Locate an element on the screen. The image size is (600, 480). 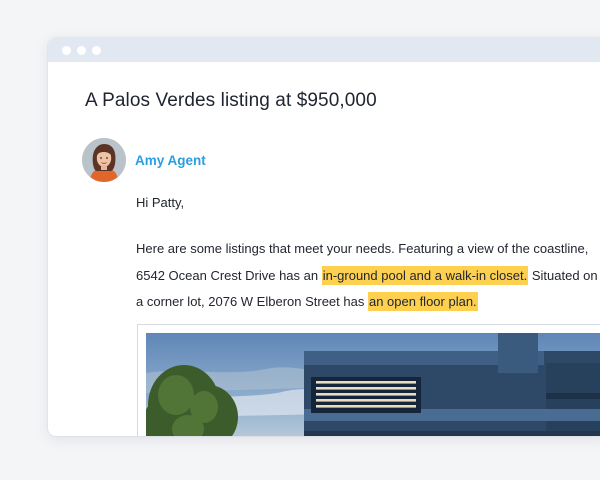
email-subject: A Palos Verdes listing at $950,000 is located at coordinates (231, 100).